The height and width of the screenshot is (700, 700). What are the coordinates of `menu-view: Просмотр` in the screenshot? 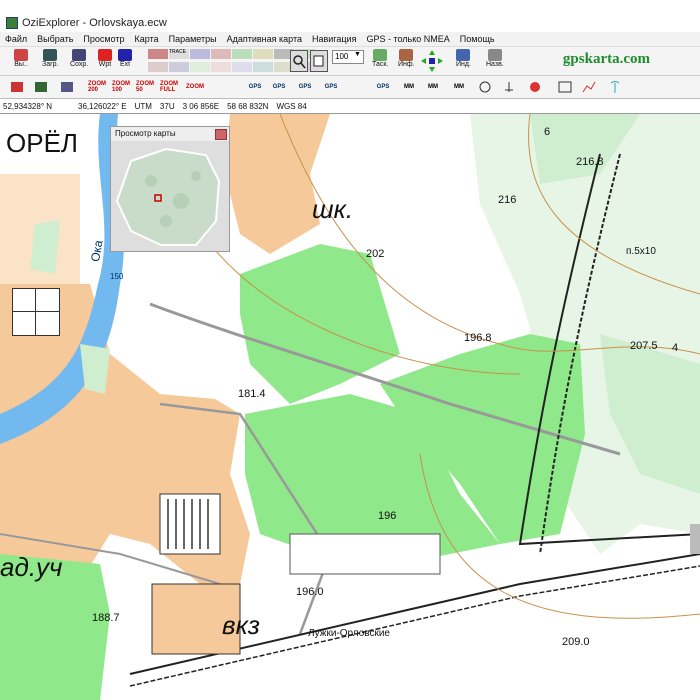 It's located at (103, 39).